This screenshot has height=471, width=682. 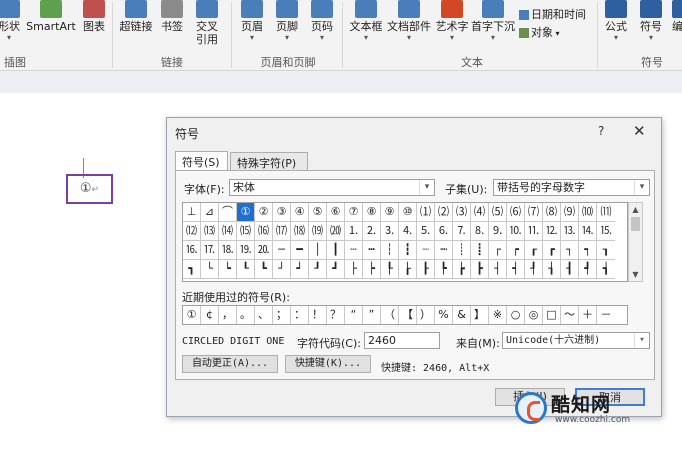 I want to click on symbol-cell: ⒕, so click(x=588, y=231).